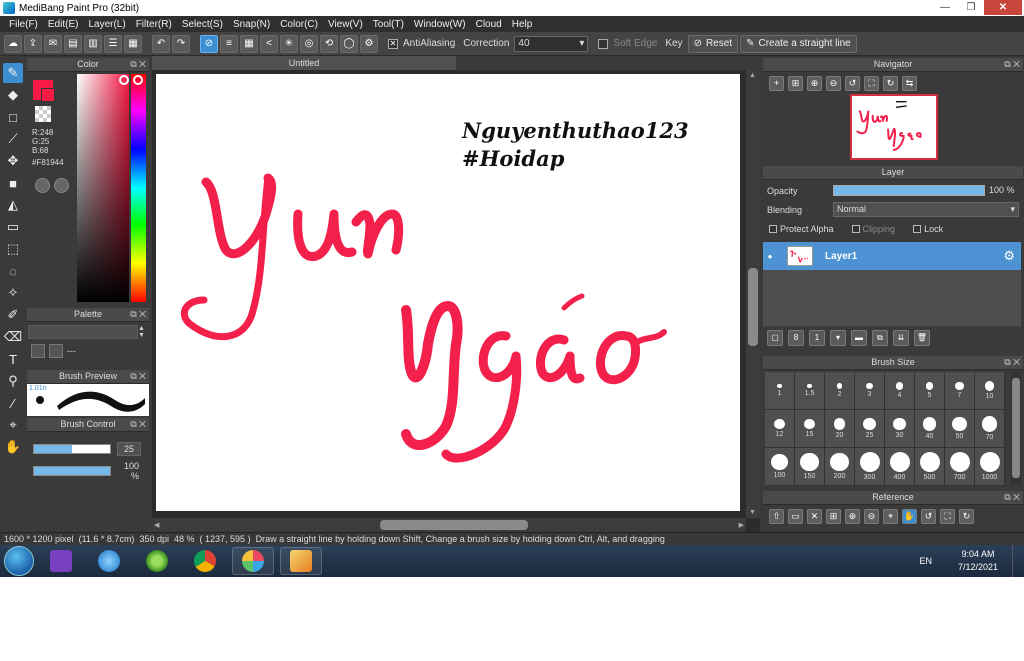 This screenshot has width=1024, height=661. What do you see at coordinates (814, 83) in the screenshot?
I see `zoom-in-alt-icon: ⊕` at bounding box center [814, 83].